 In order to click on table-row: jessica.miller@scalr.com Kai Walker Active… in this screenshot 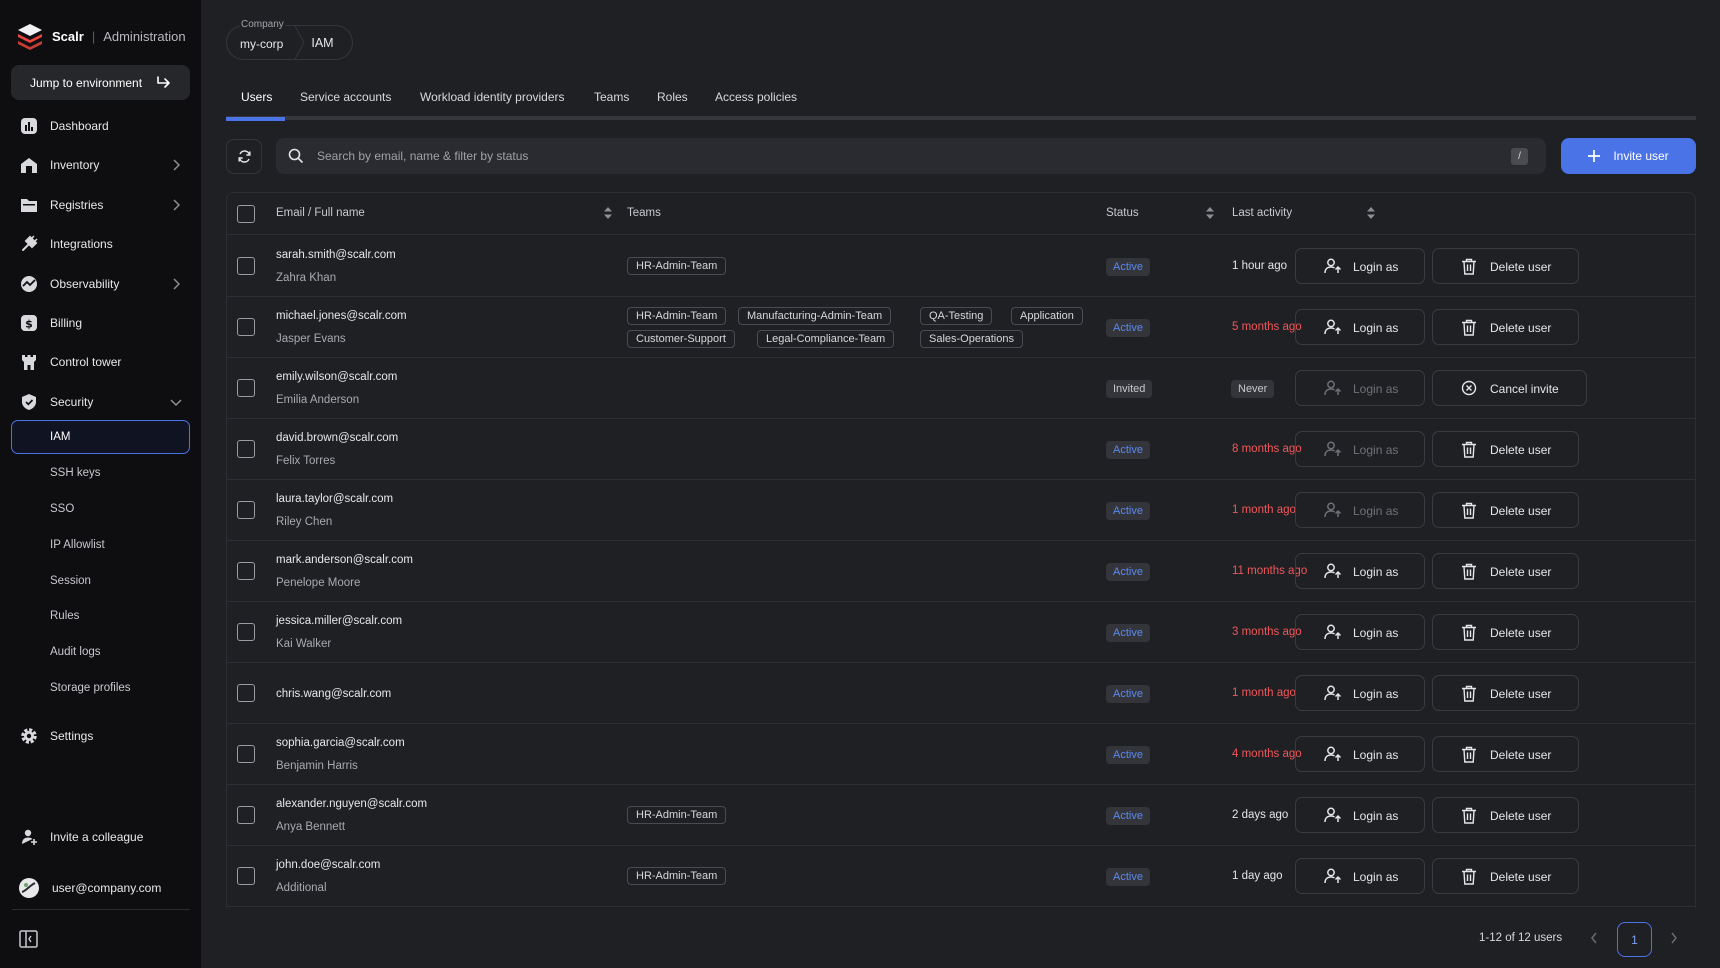, I will do `click(961, 632)`.